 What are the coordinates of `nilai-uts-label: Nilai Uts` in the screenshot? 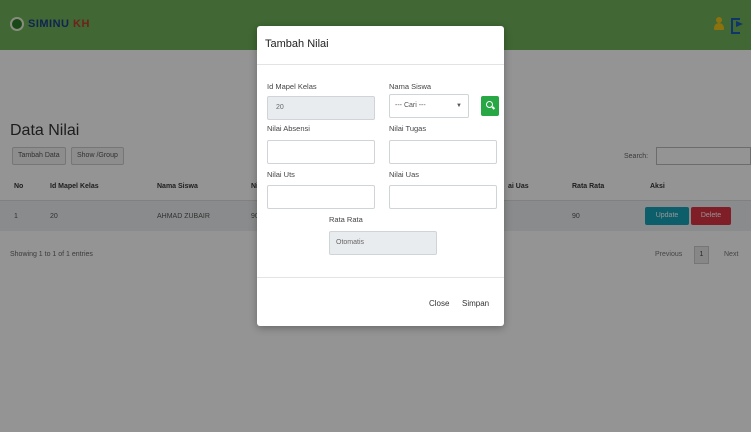 It's located at (281, 174).